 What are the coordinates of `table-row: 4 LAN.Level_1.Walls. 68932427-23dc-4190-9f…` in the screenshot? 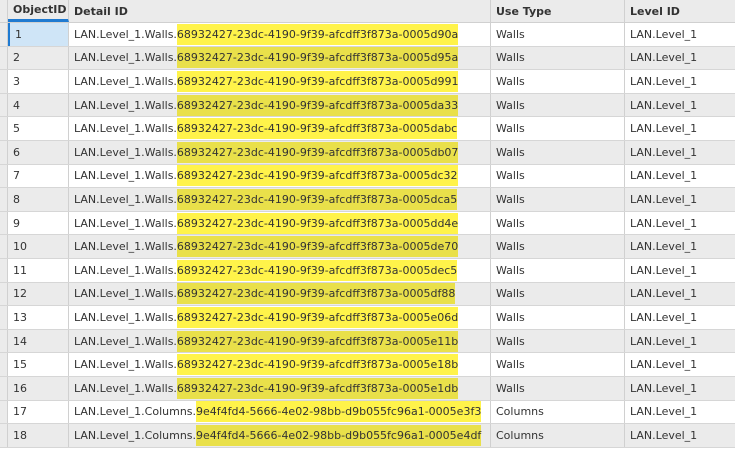 It's located at (367, 105).